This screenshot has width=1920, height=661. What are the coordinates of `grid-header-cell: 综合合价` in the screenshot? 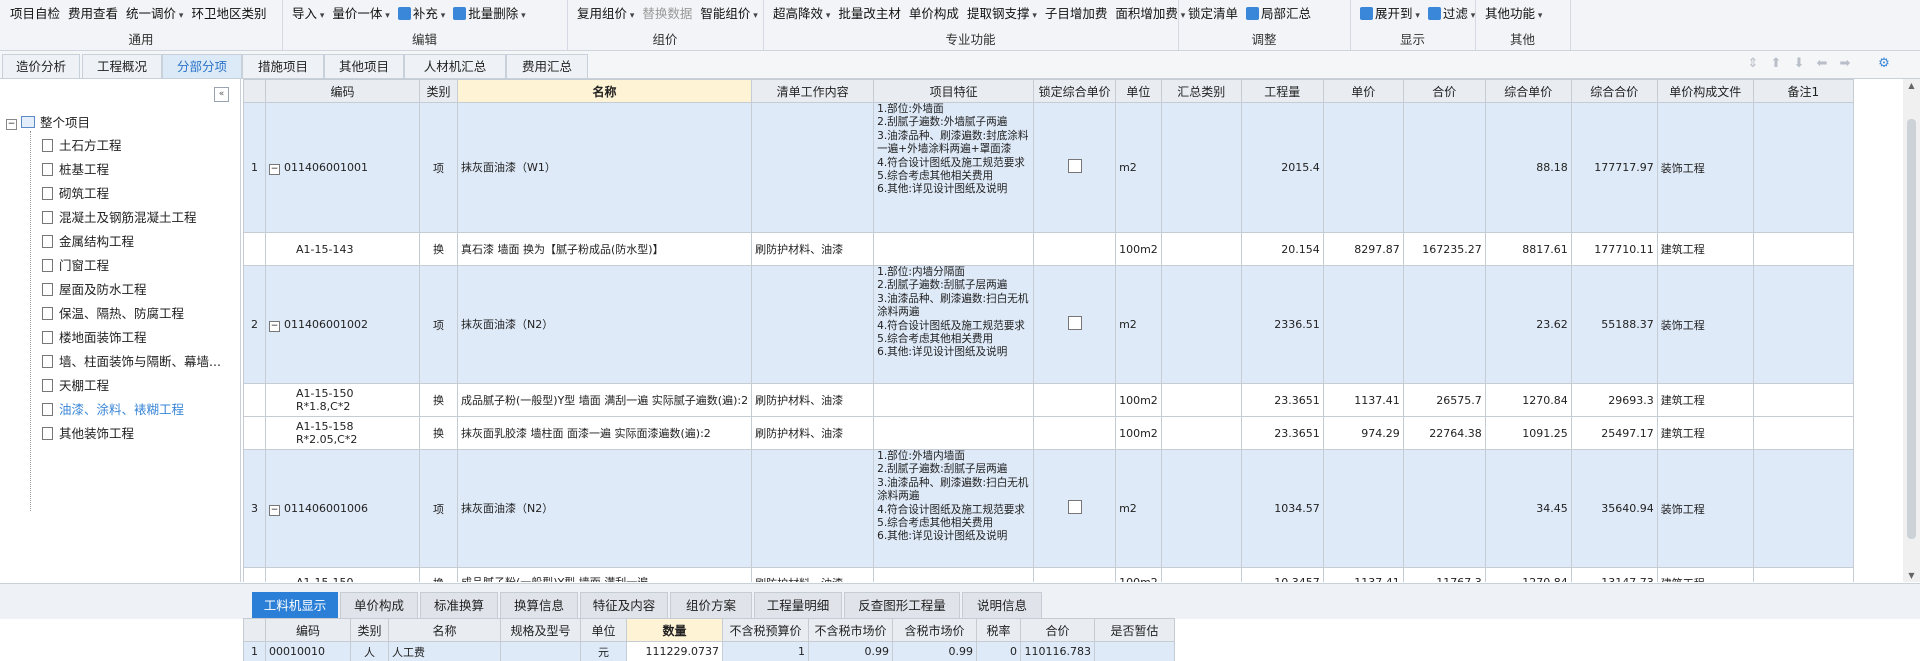 It's located at (1614, 91).